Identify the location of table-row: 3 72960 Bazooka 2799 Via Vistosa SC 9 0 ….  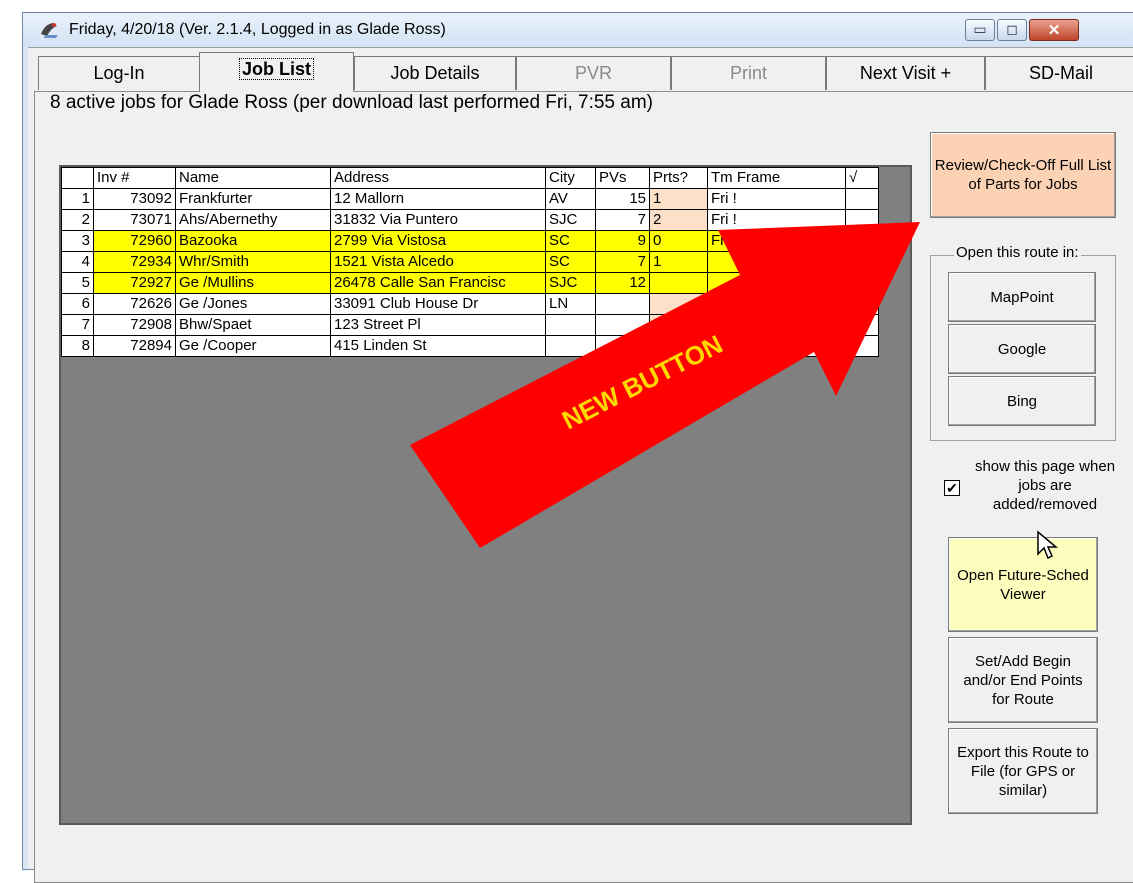
(470, 241).